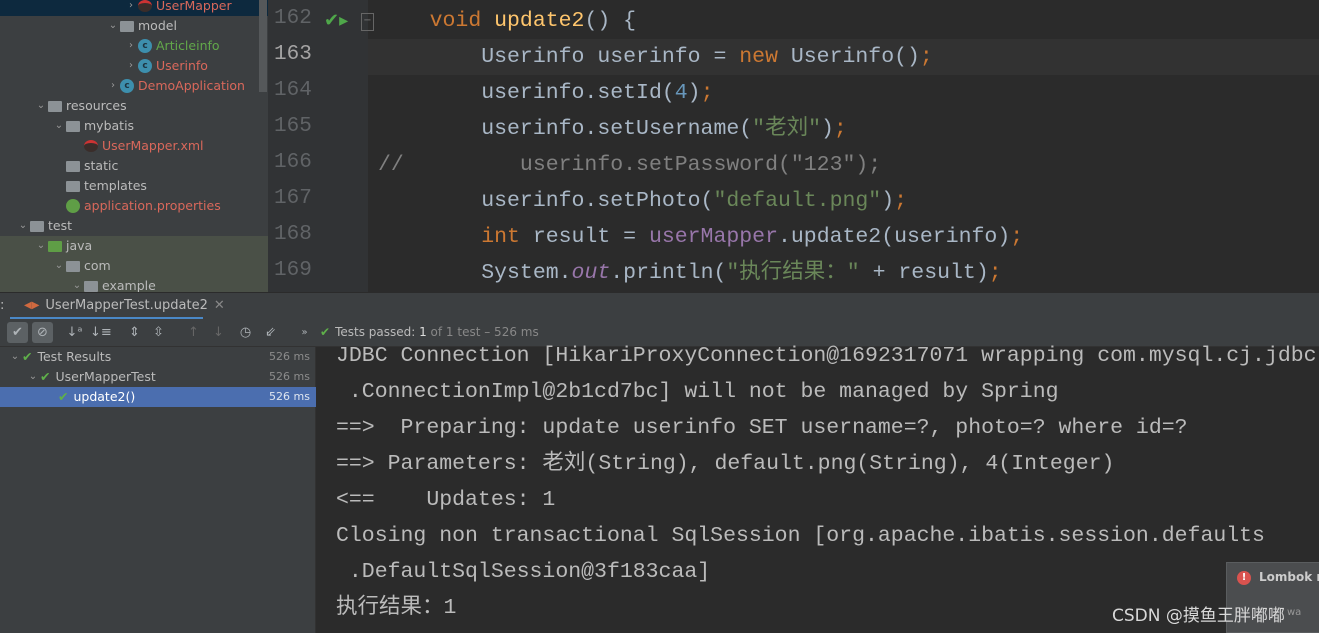 This screenshot has width=1319, height=633. I want to click on code-token: ), so click(888, 201).